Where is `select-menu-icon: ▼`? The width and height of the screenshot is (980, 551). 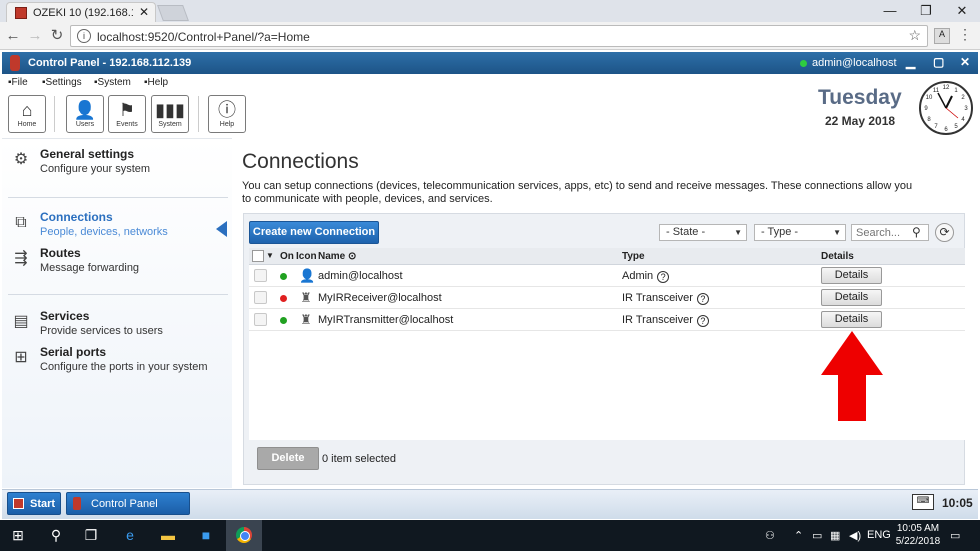
select-menu-icon: ▼ is located at coordinates (270, 255).